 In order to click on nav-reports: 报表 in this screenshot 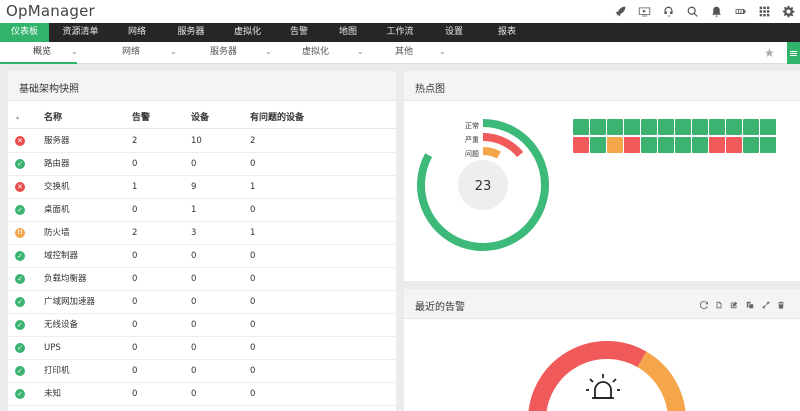, I will do `click(507, 32)`.